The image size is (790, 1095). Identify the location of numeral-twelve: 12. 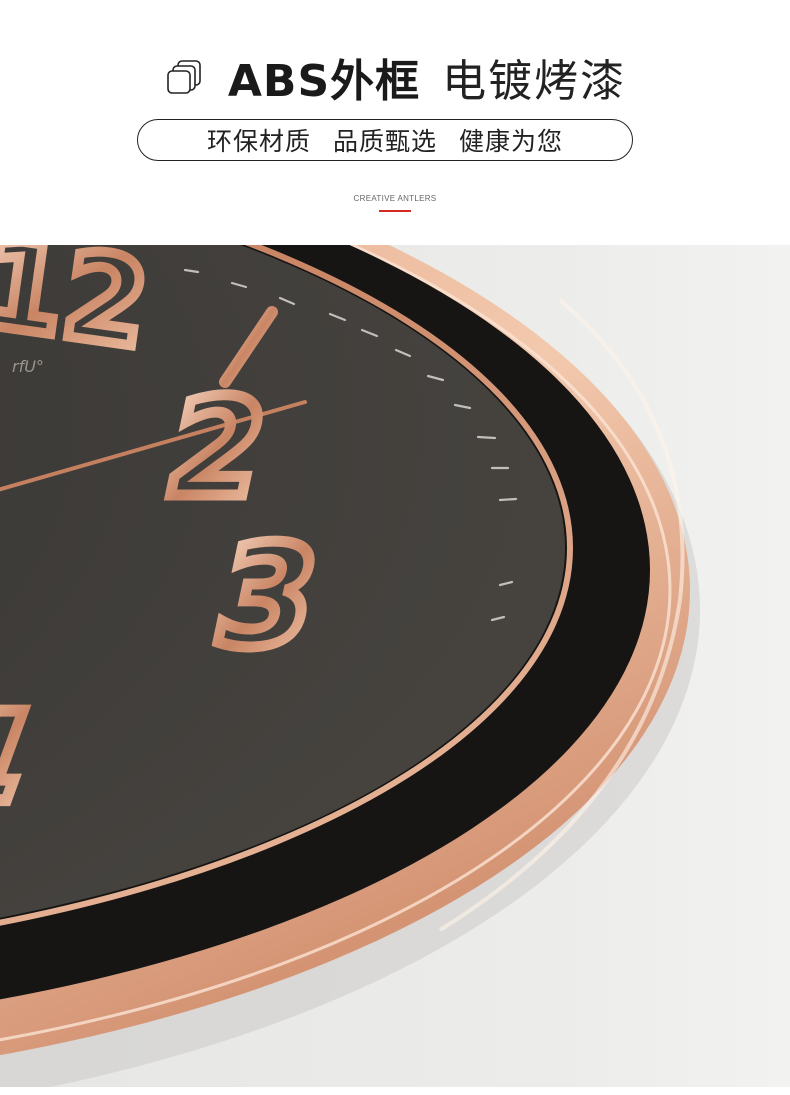
(78, 310).